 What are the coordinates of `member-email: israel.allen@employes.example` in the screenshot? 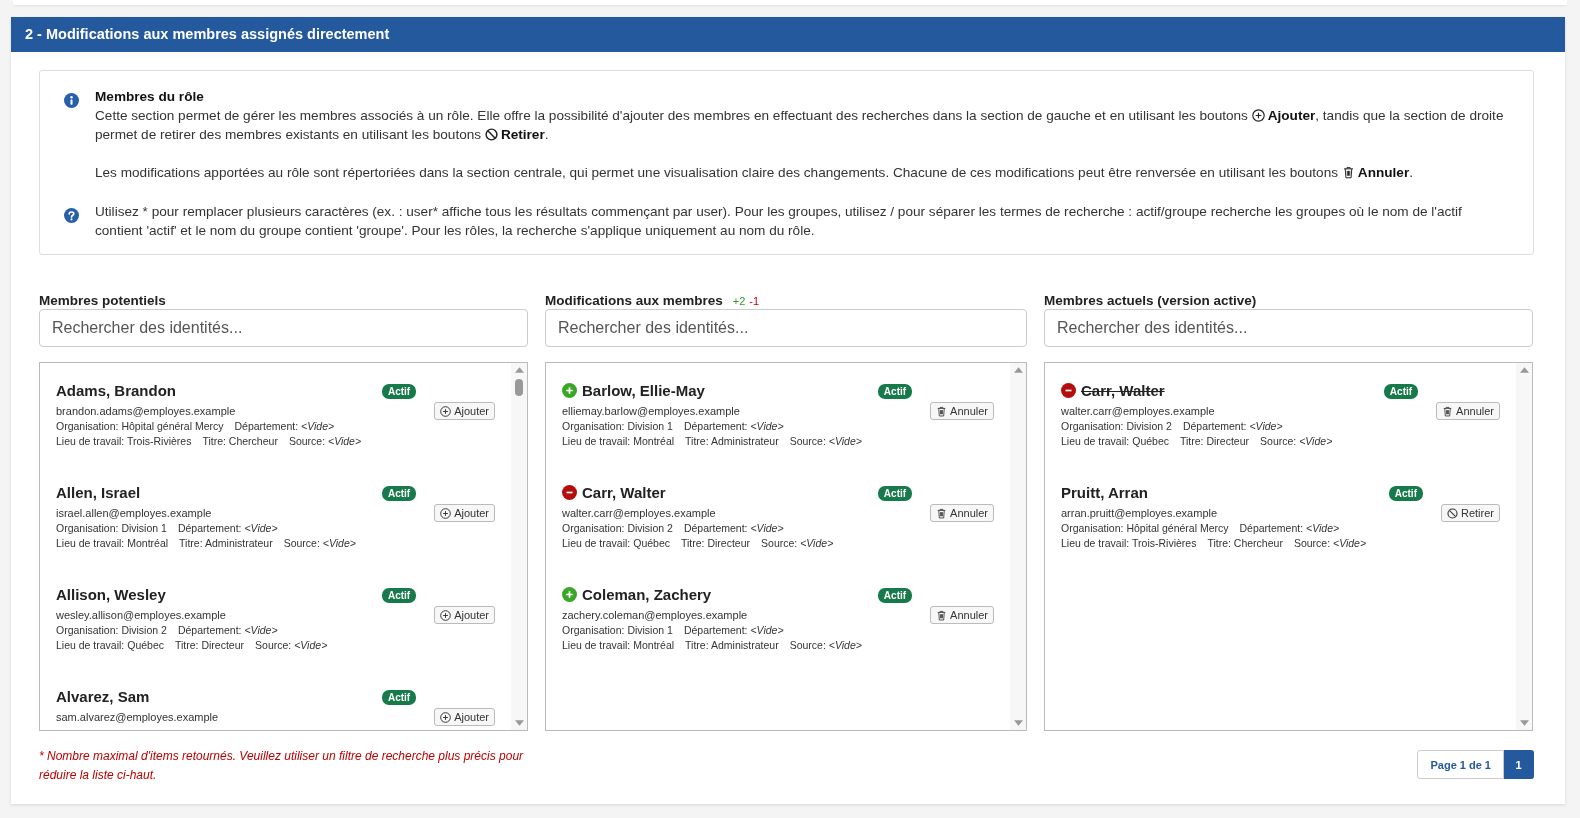 It's located at (134, 513).